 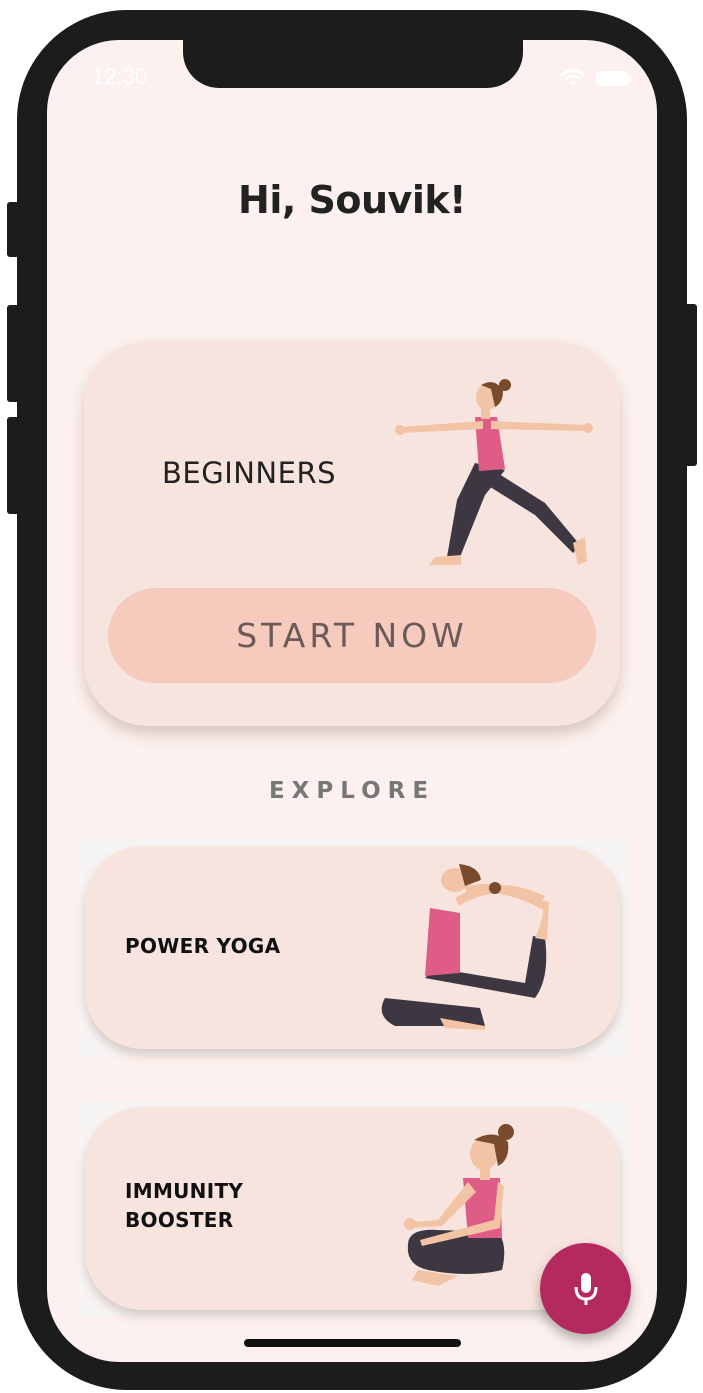 I want to click on status-time: 12:30, so click(x=120, y=76).